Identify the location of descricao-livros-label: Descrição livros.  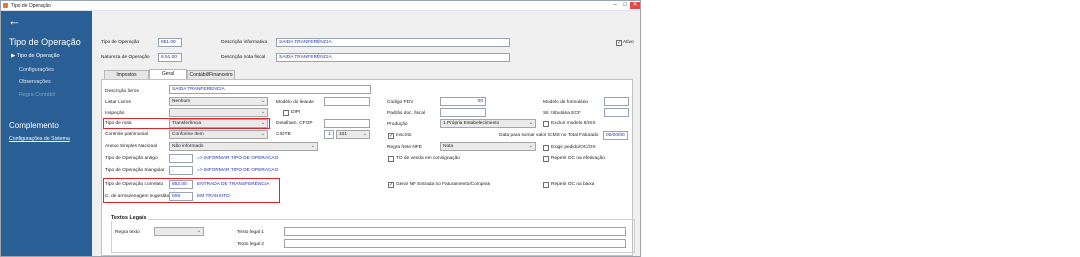
(122, 91).